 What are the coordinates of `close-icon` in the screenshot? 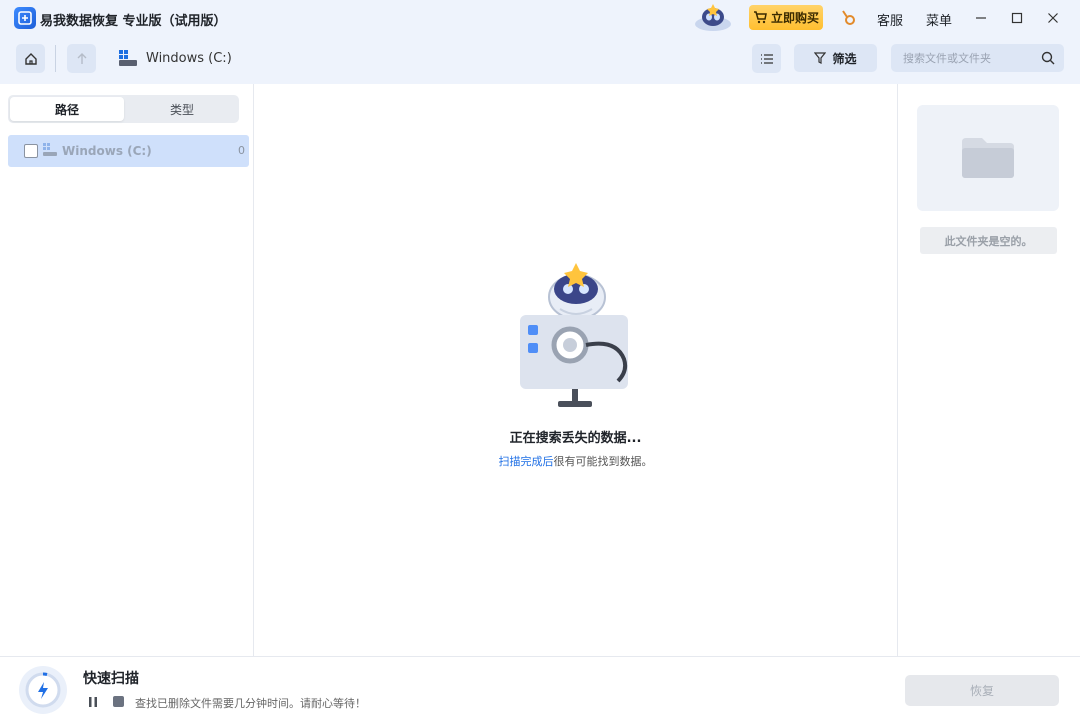 It's located at (1053, 18).